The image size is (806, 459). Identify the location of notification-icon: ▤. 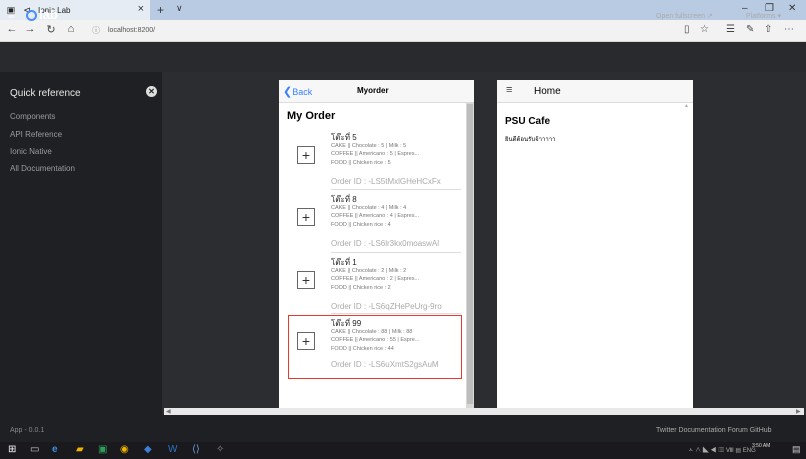
(796, 449).